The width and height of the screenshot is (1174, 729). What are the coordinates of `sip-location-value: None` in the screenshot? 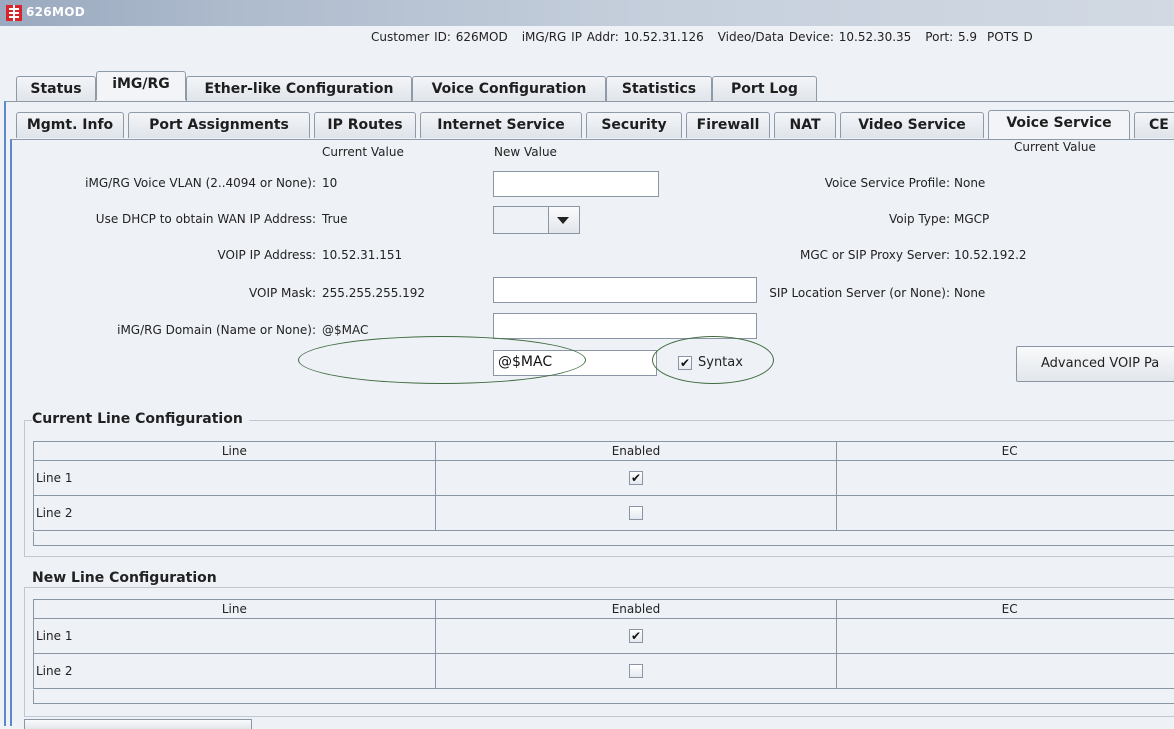 It's located at (969, 293).